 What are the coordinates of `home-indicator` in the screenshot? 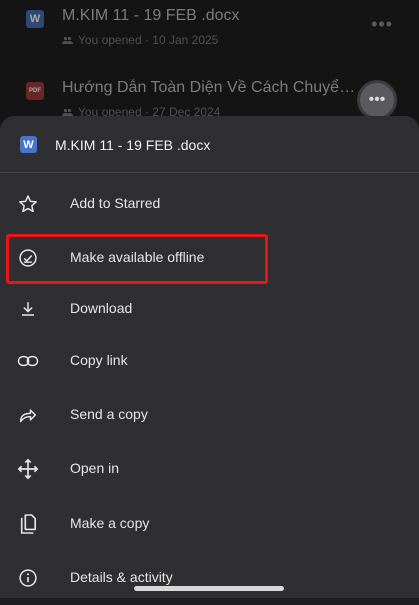 It's located at (209, 588).